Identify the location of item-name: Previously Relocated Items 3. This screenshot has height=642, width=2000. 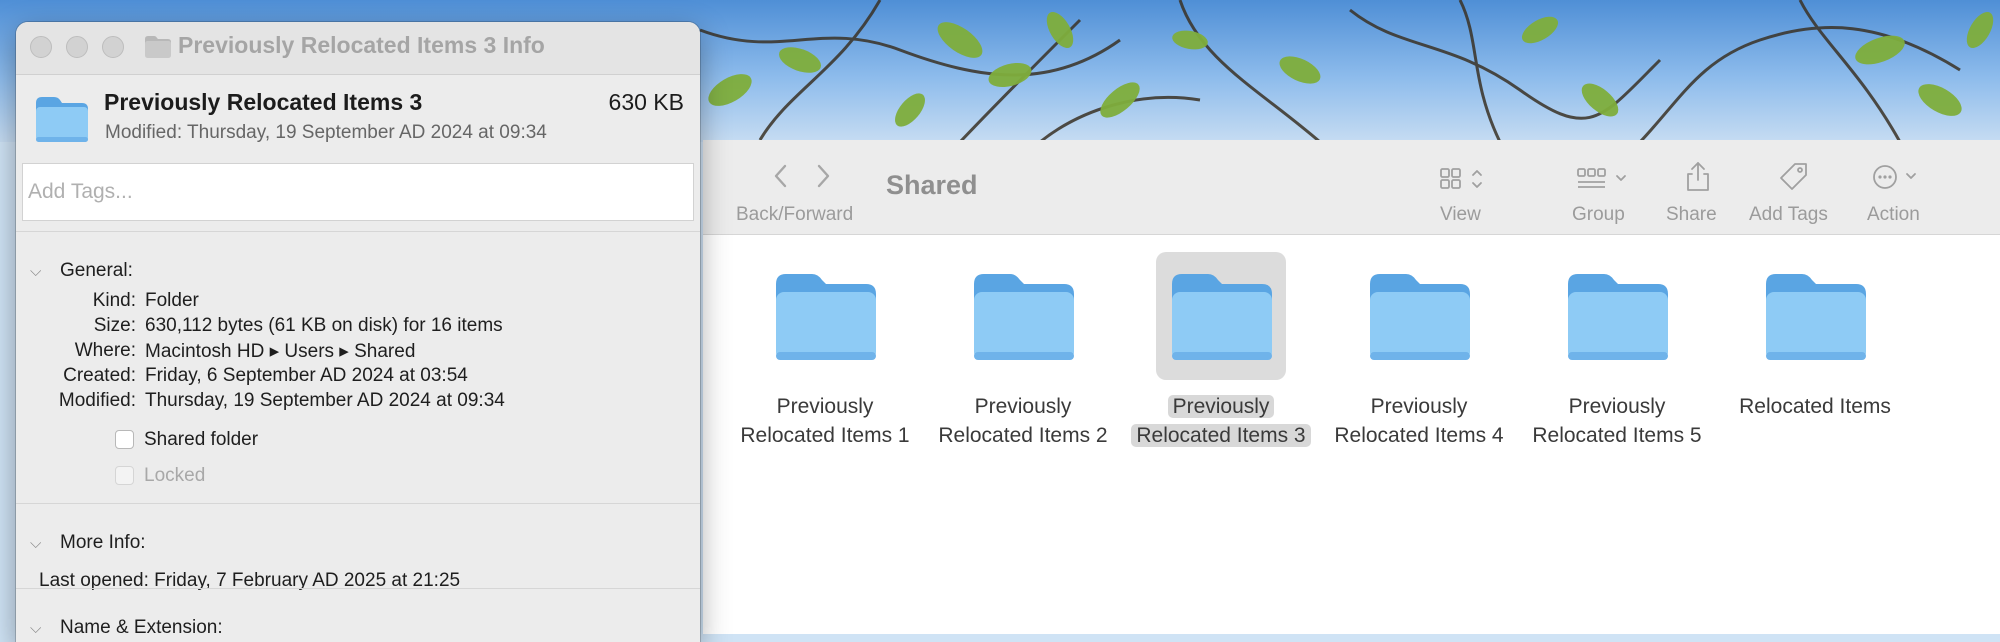
(263, 102).